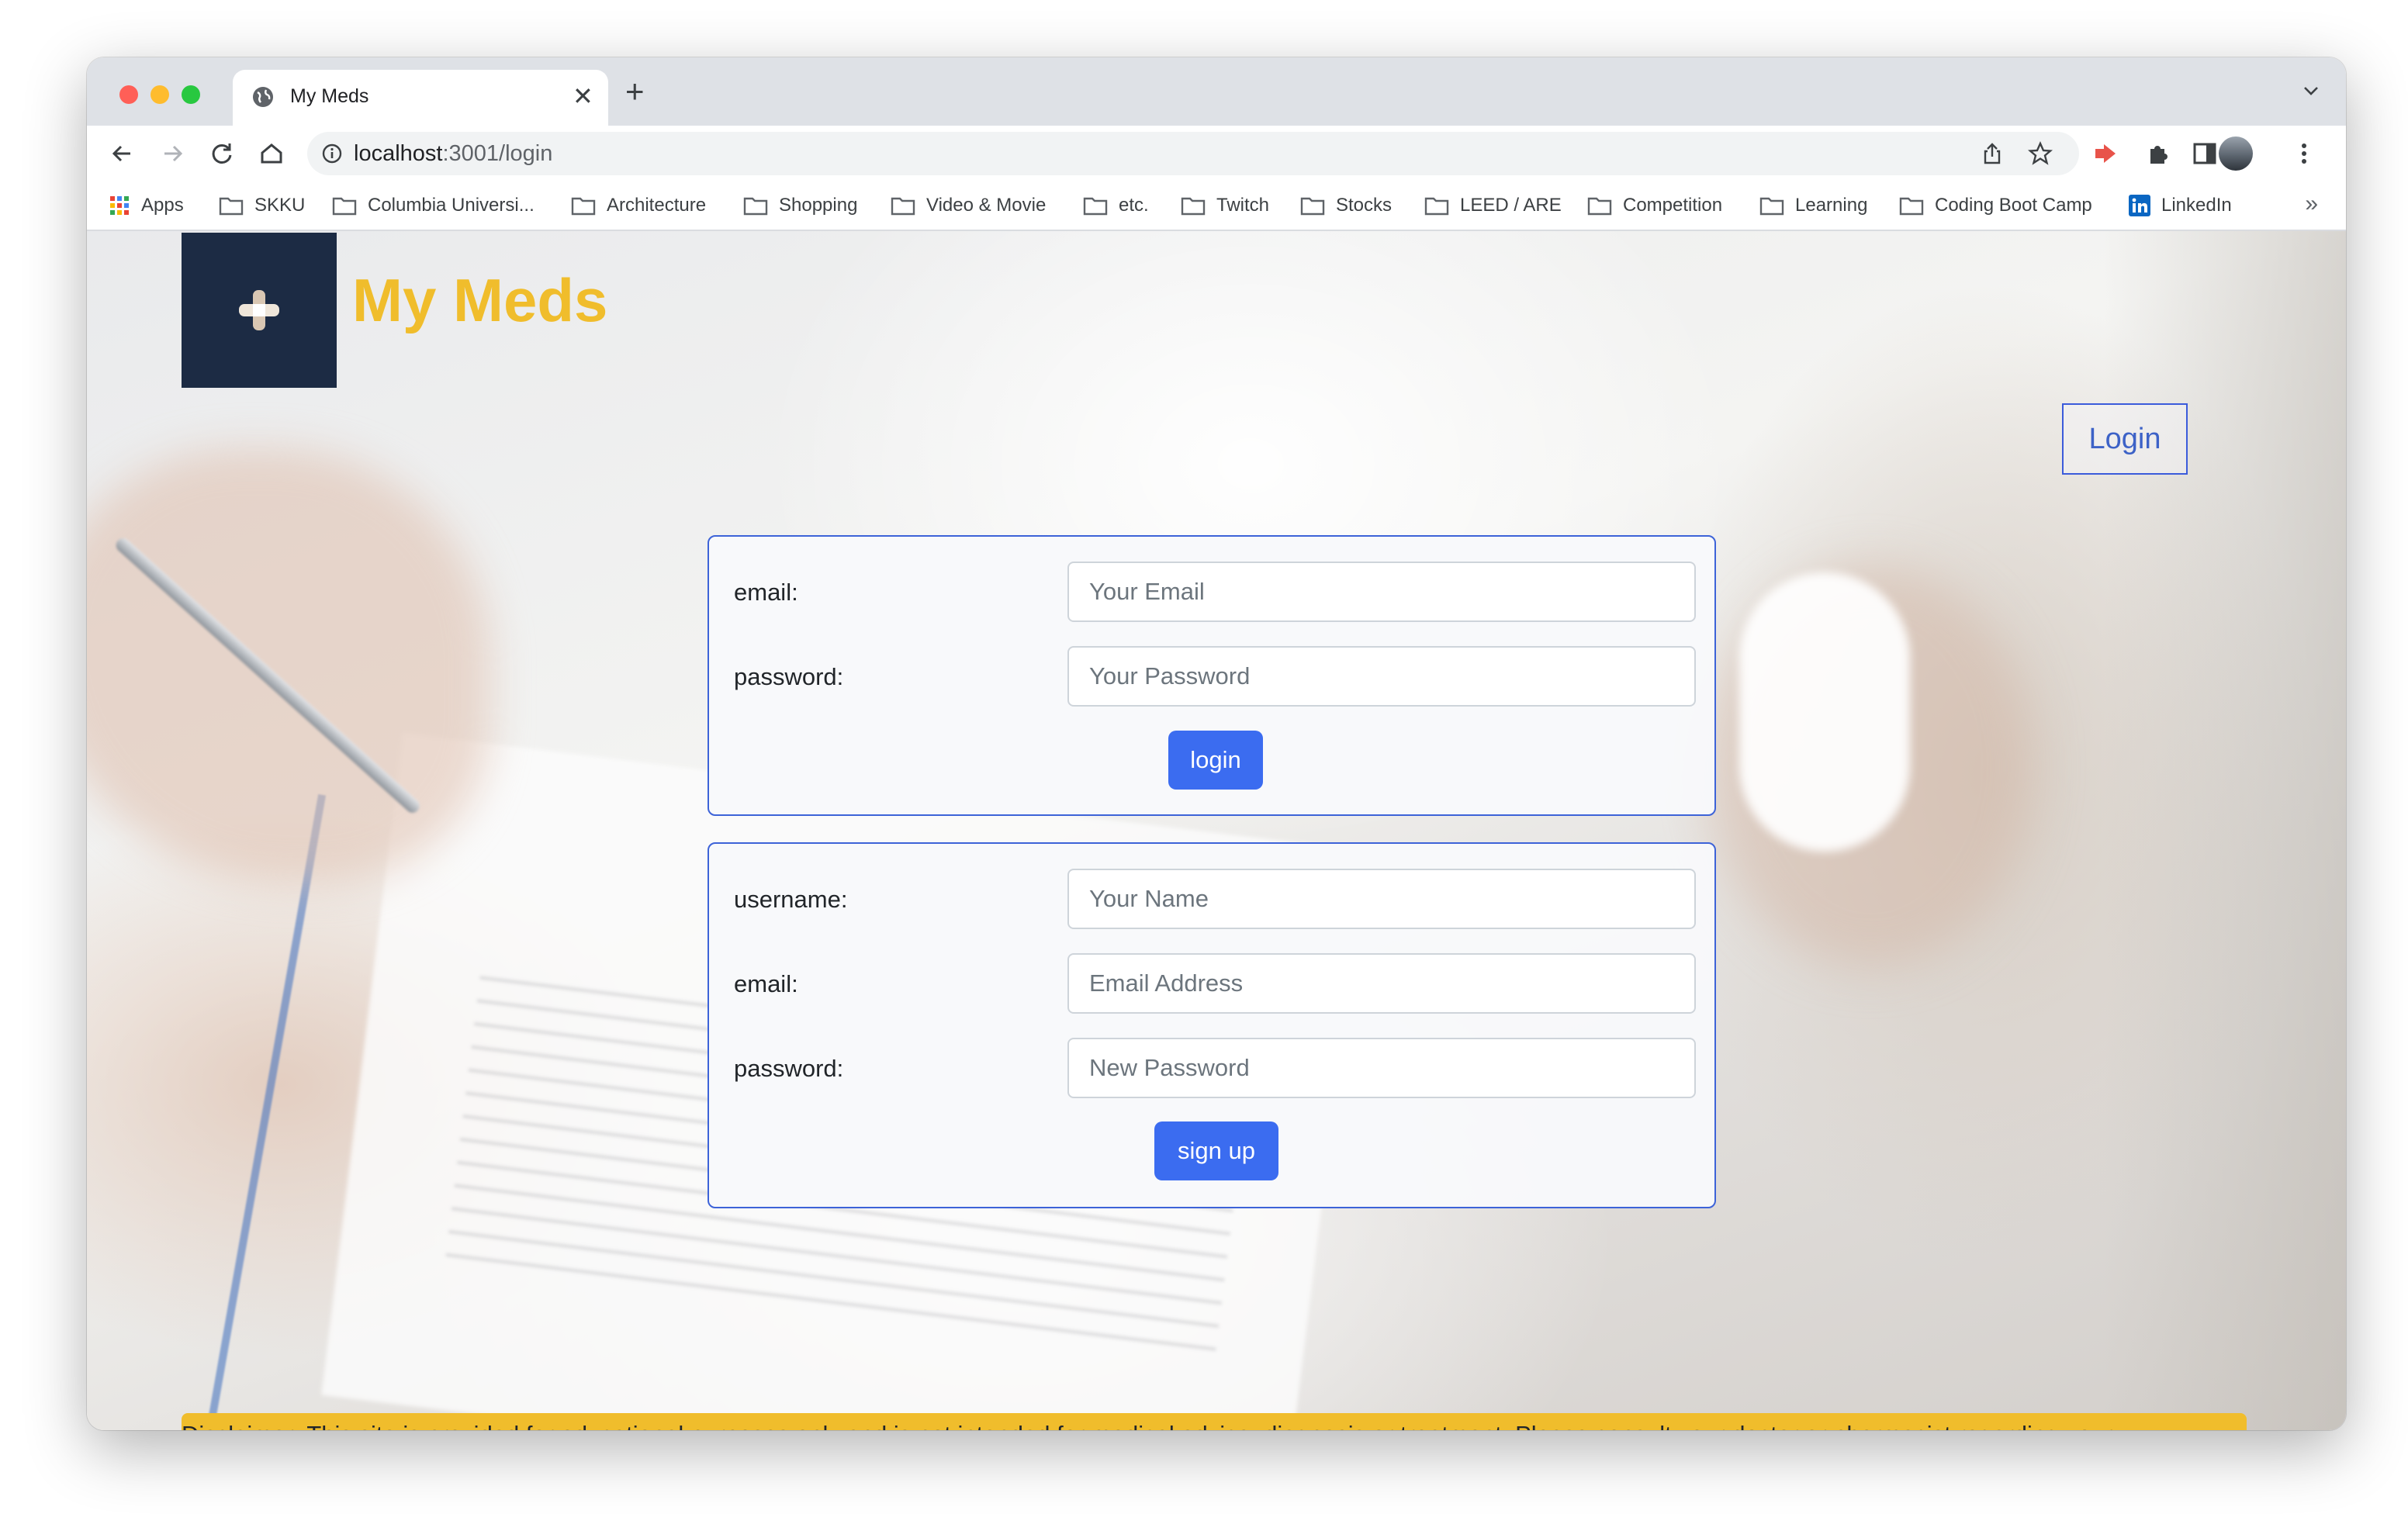  Describe the element at coordinates (1215, 760) in the screenshot. I see `login-button: login` at that location.